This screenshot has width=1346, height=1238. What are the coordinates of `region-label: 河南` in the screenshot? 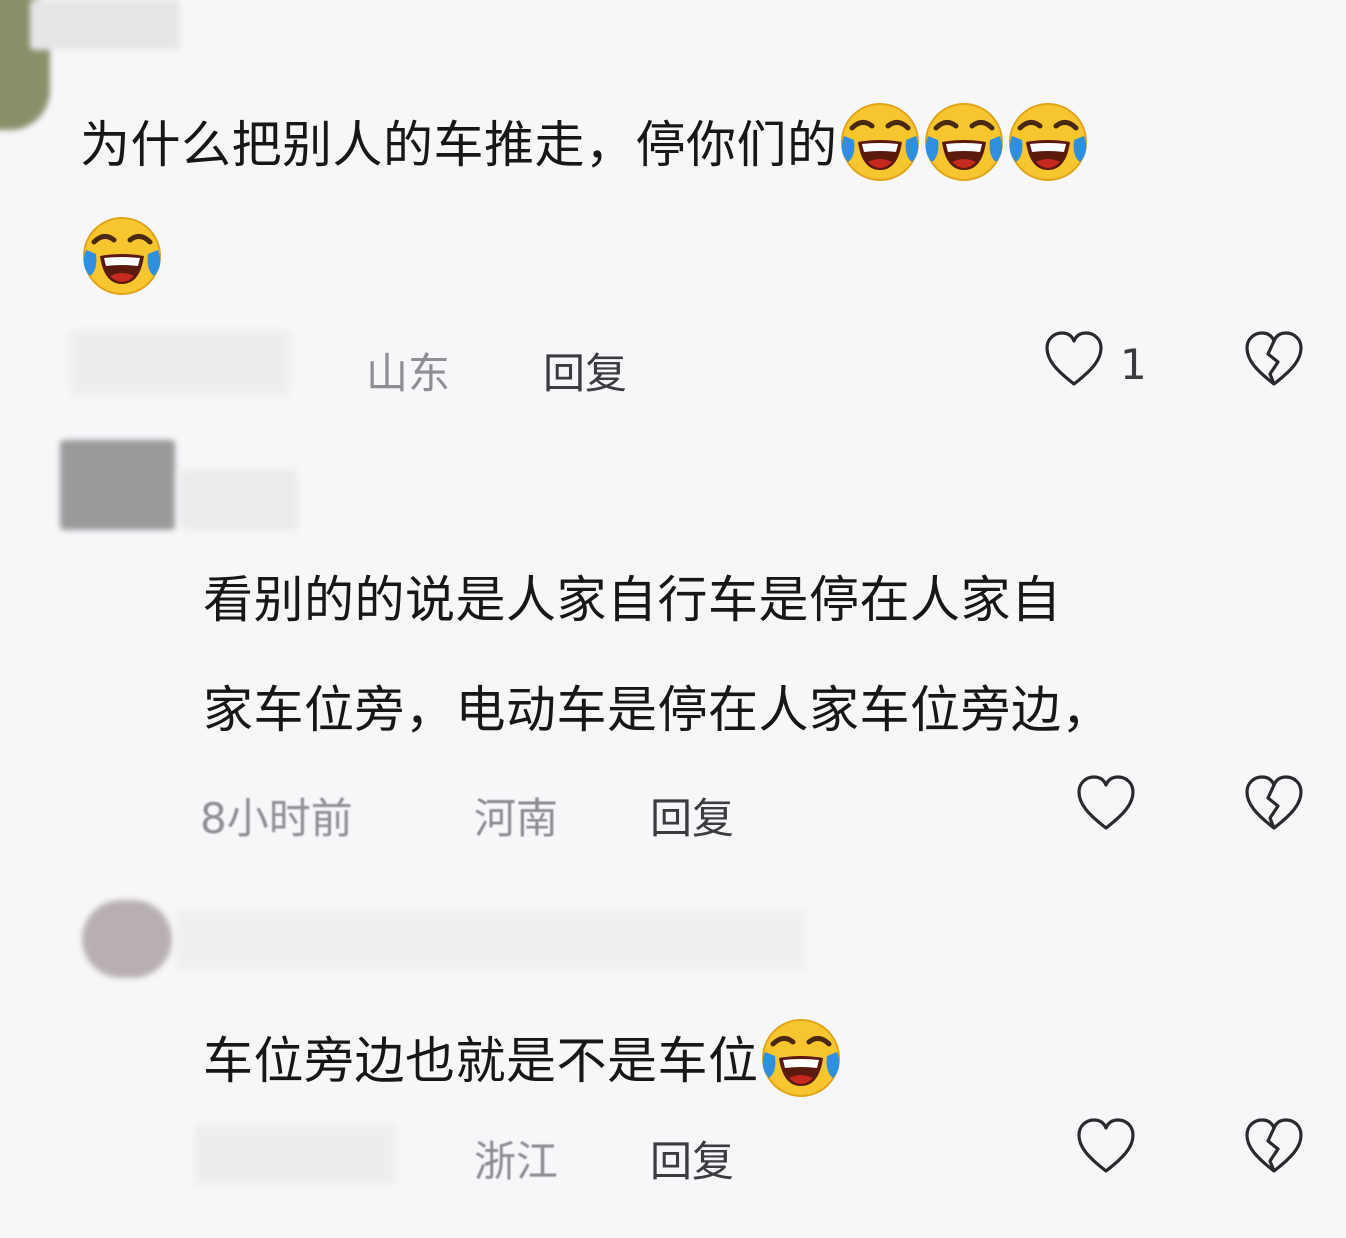 It's located at (516, 818).